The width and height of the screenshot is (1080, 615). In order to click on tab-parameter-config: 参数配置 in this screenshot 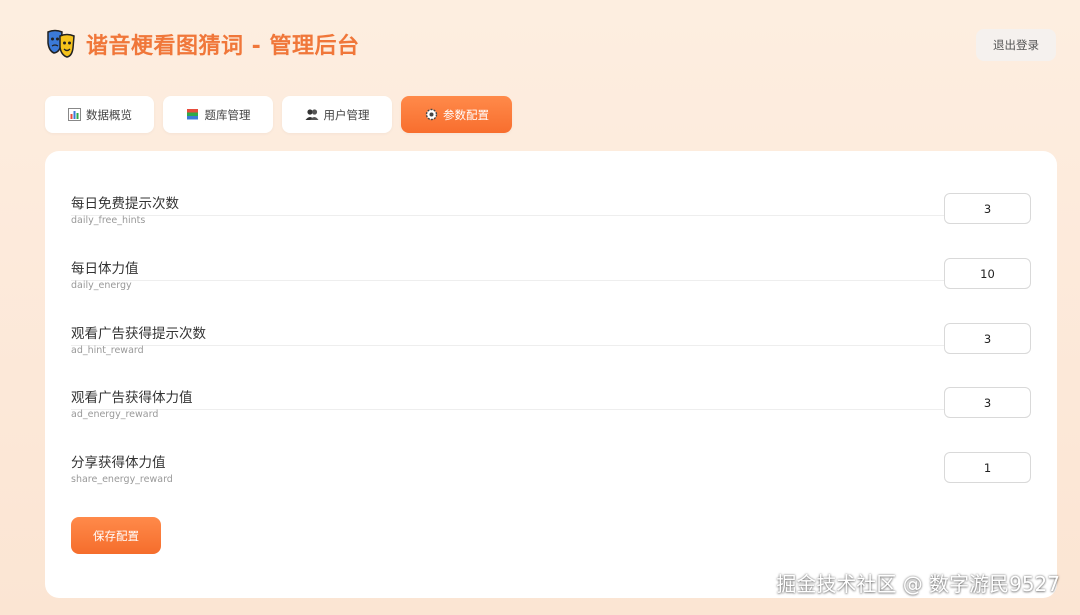, I will do `click(456, 114)`.